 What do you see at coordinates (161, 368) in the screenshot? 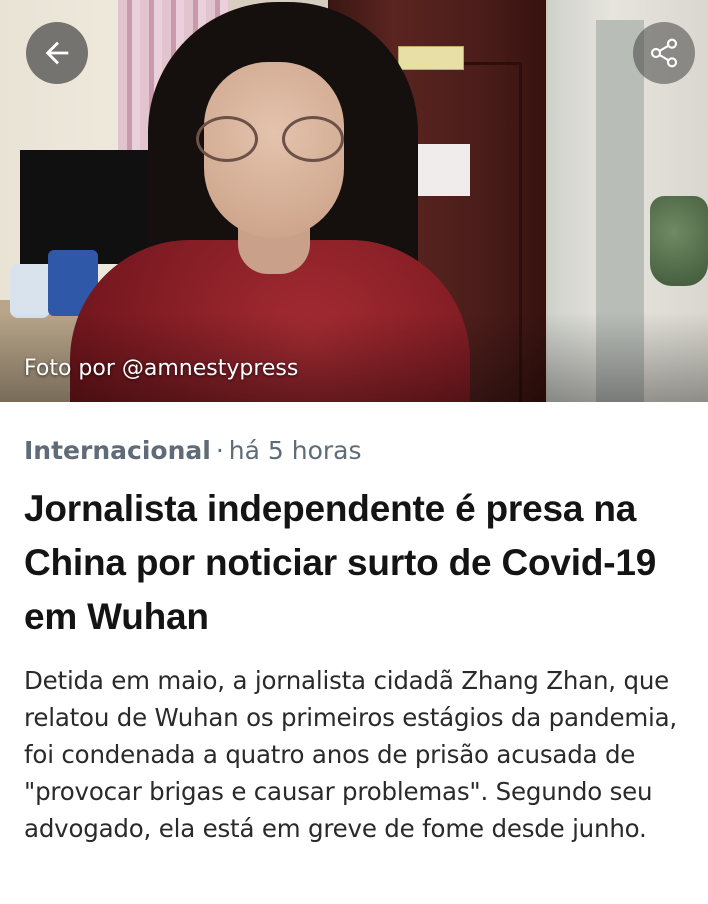
I see `photo-credit: Foto por @amnestypress` at bounding box center [161, 368].